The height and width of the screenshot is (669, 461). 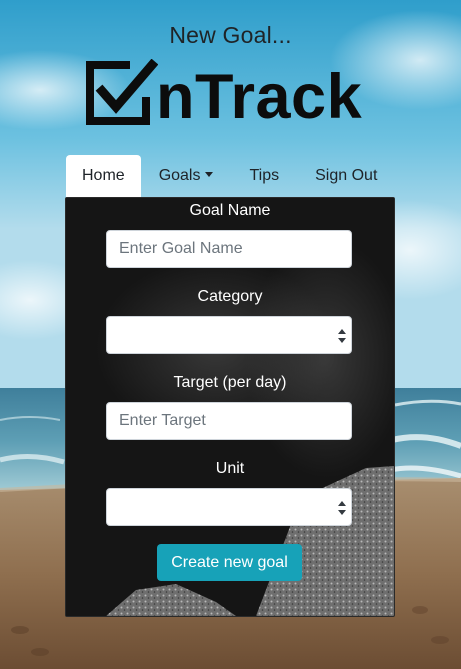 I want to click on nav-item-goals: Goals, so click(x=186, y=176).